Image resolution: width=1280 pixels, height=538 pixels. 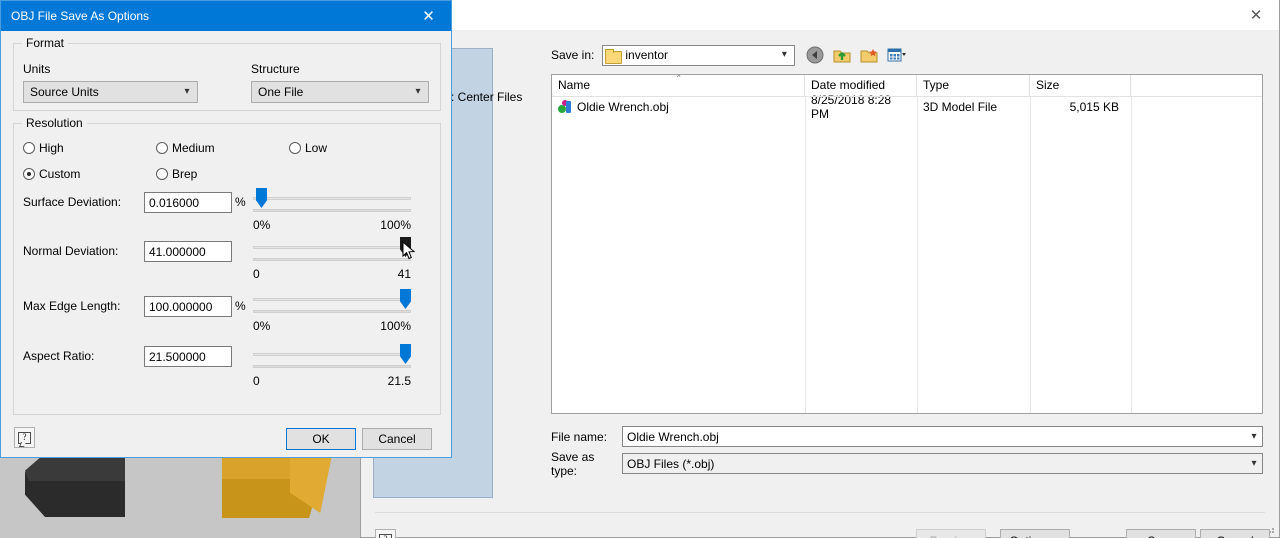 What do you see at coordinates (1080, 85) in the screenshot?
I see `column-header-size: Size` at bounding box center [1080, 85].